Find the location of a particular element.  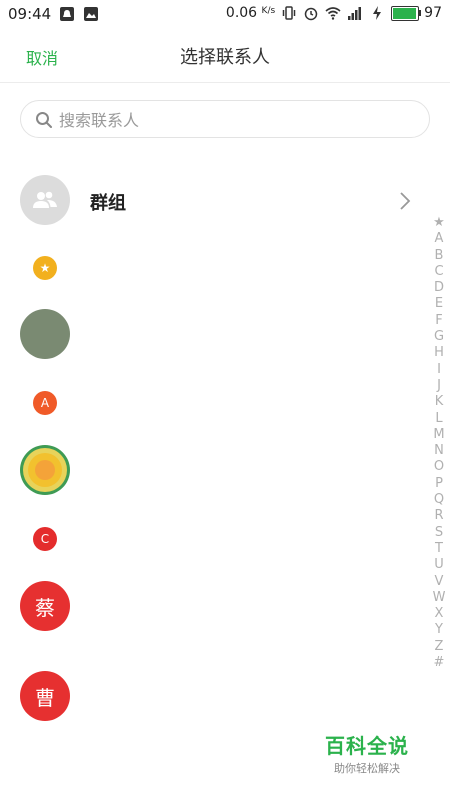

section-header-c: C is located at coordinates (45, 539).